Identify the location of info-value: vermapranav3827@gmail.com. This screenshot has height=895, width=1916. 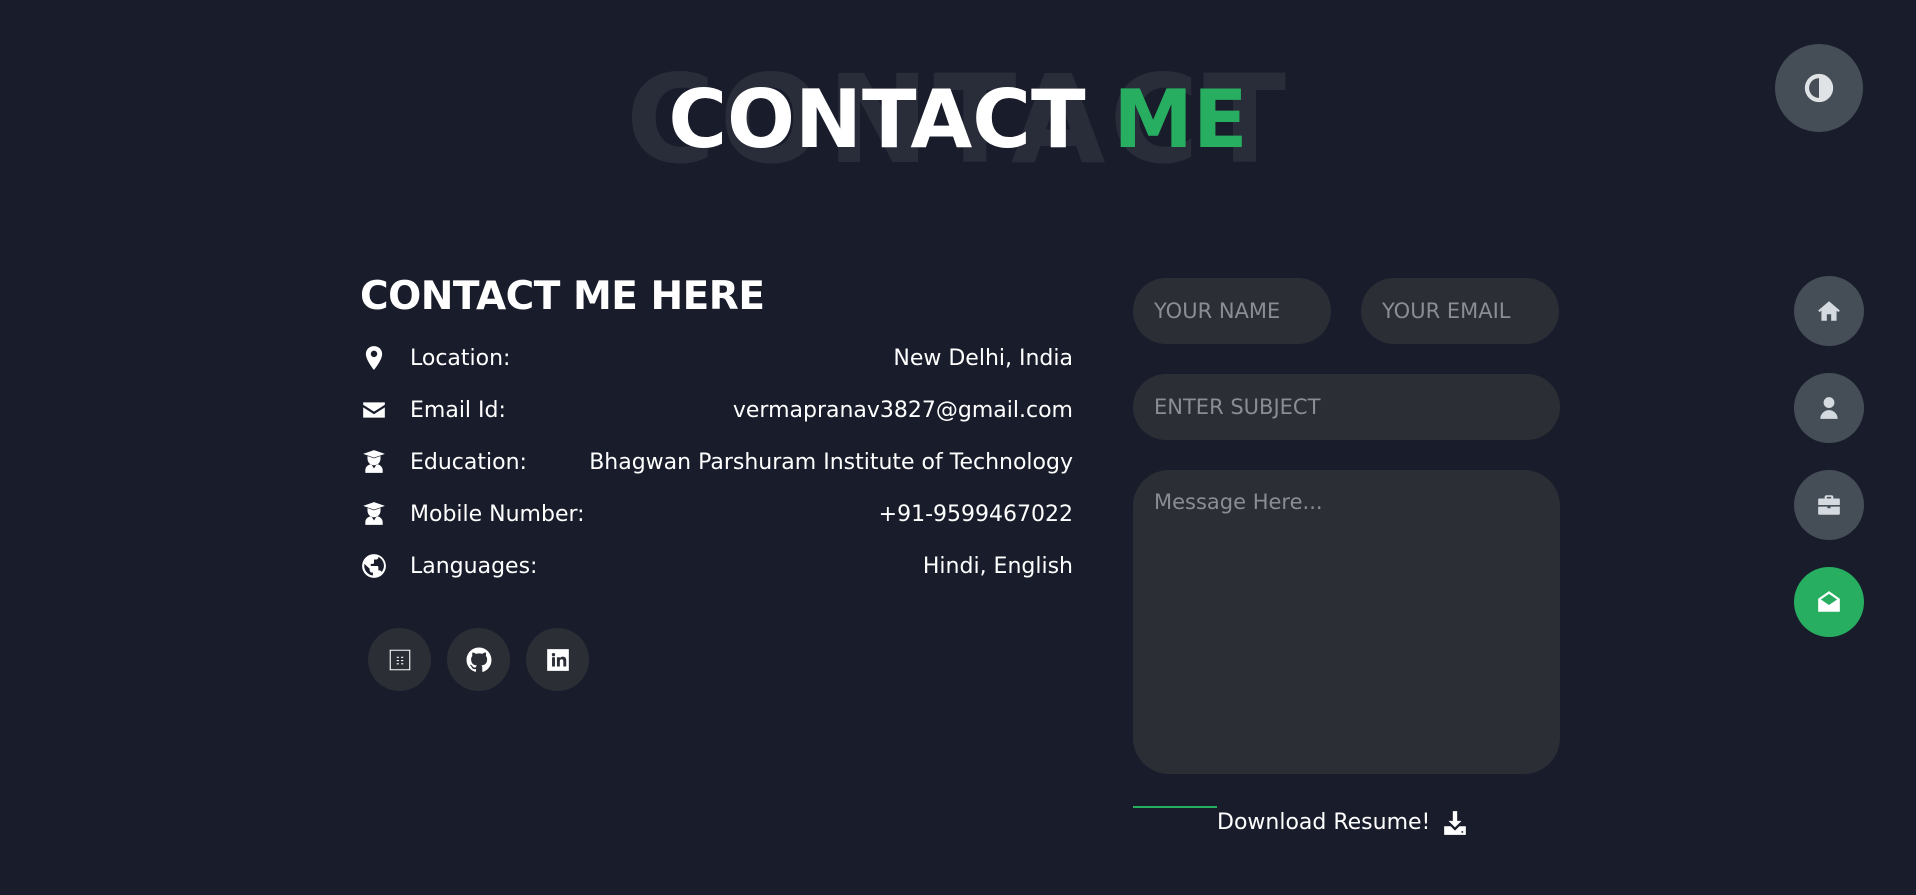
(789, 410).